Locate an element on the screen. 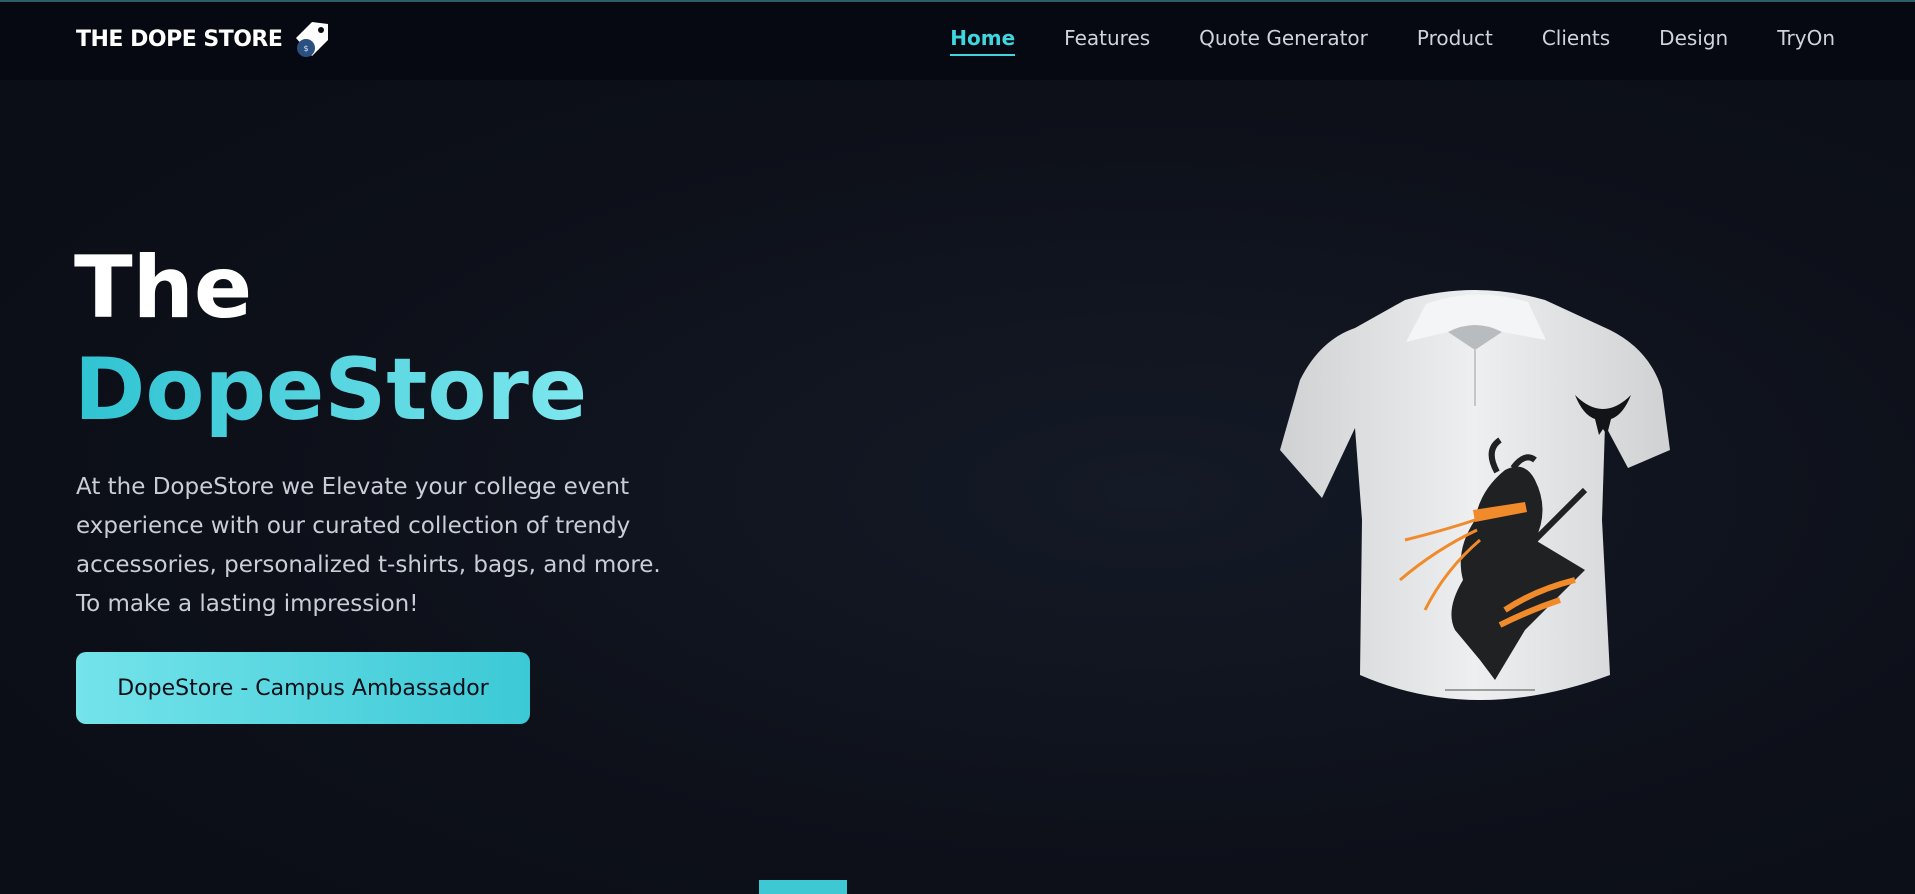  hero-title-line2: DopeStore is located at coordinates (331, 390).